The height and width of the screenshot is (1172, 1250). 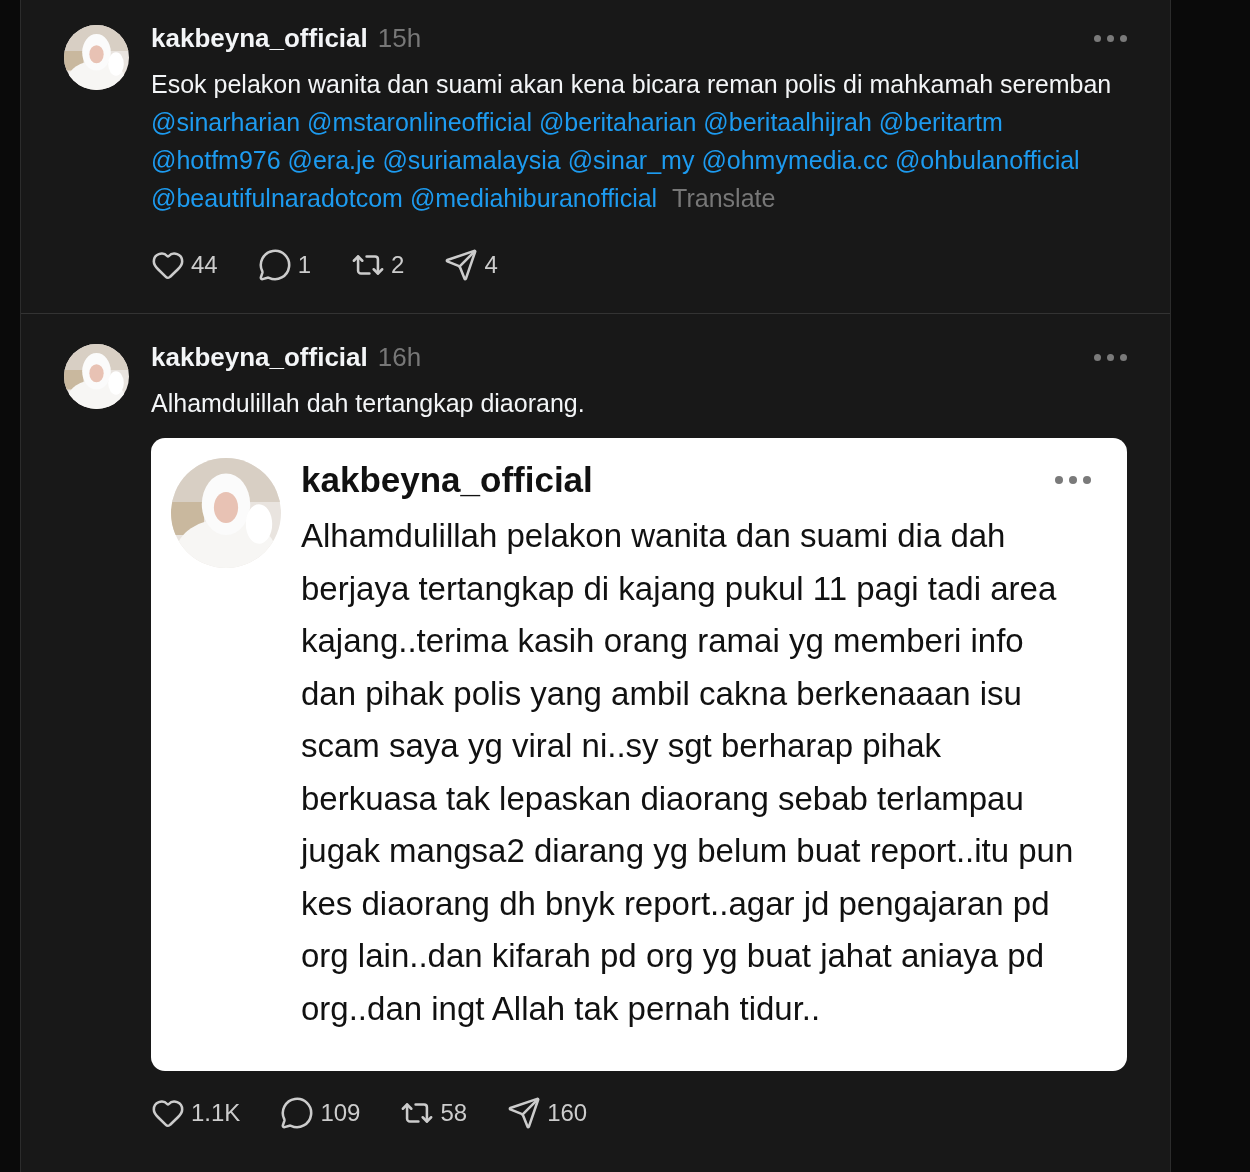 I want to click on action-count: 44, so click(x=204, y=265).